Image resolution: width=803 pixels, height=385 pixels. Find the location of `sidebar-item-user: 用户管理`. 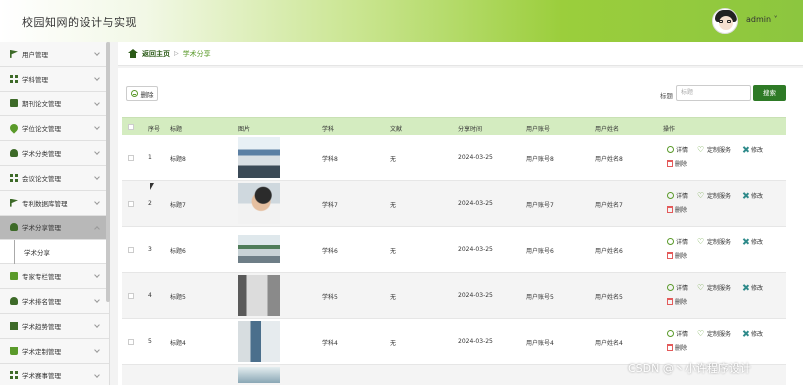

sidebar-item-user: 用户管理 is located at coordinates (54, 54).